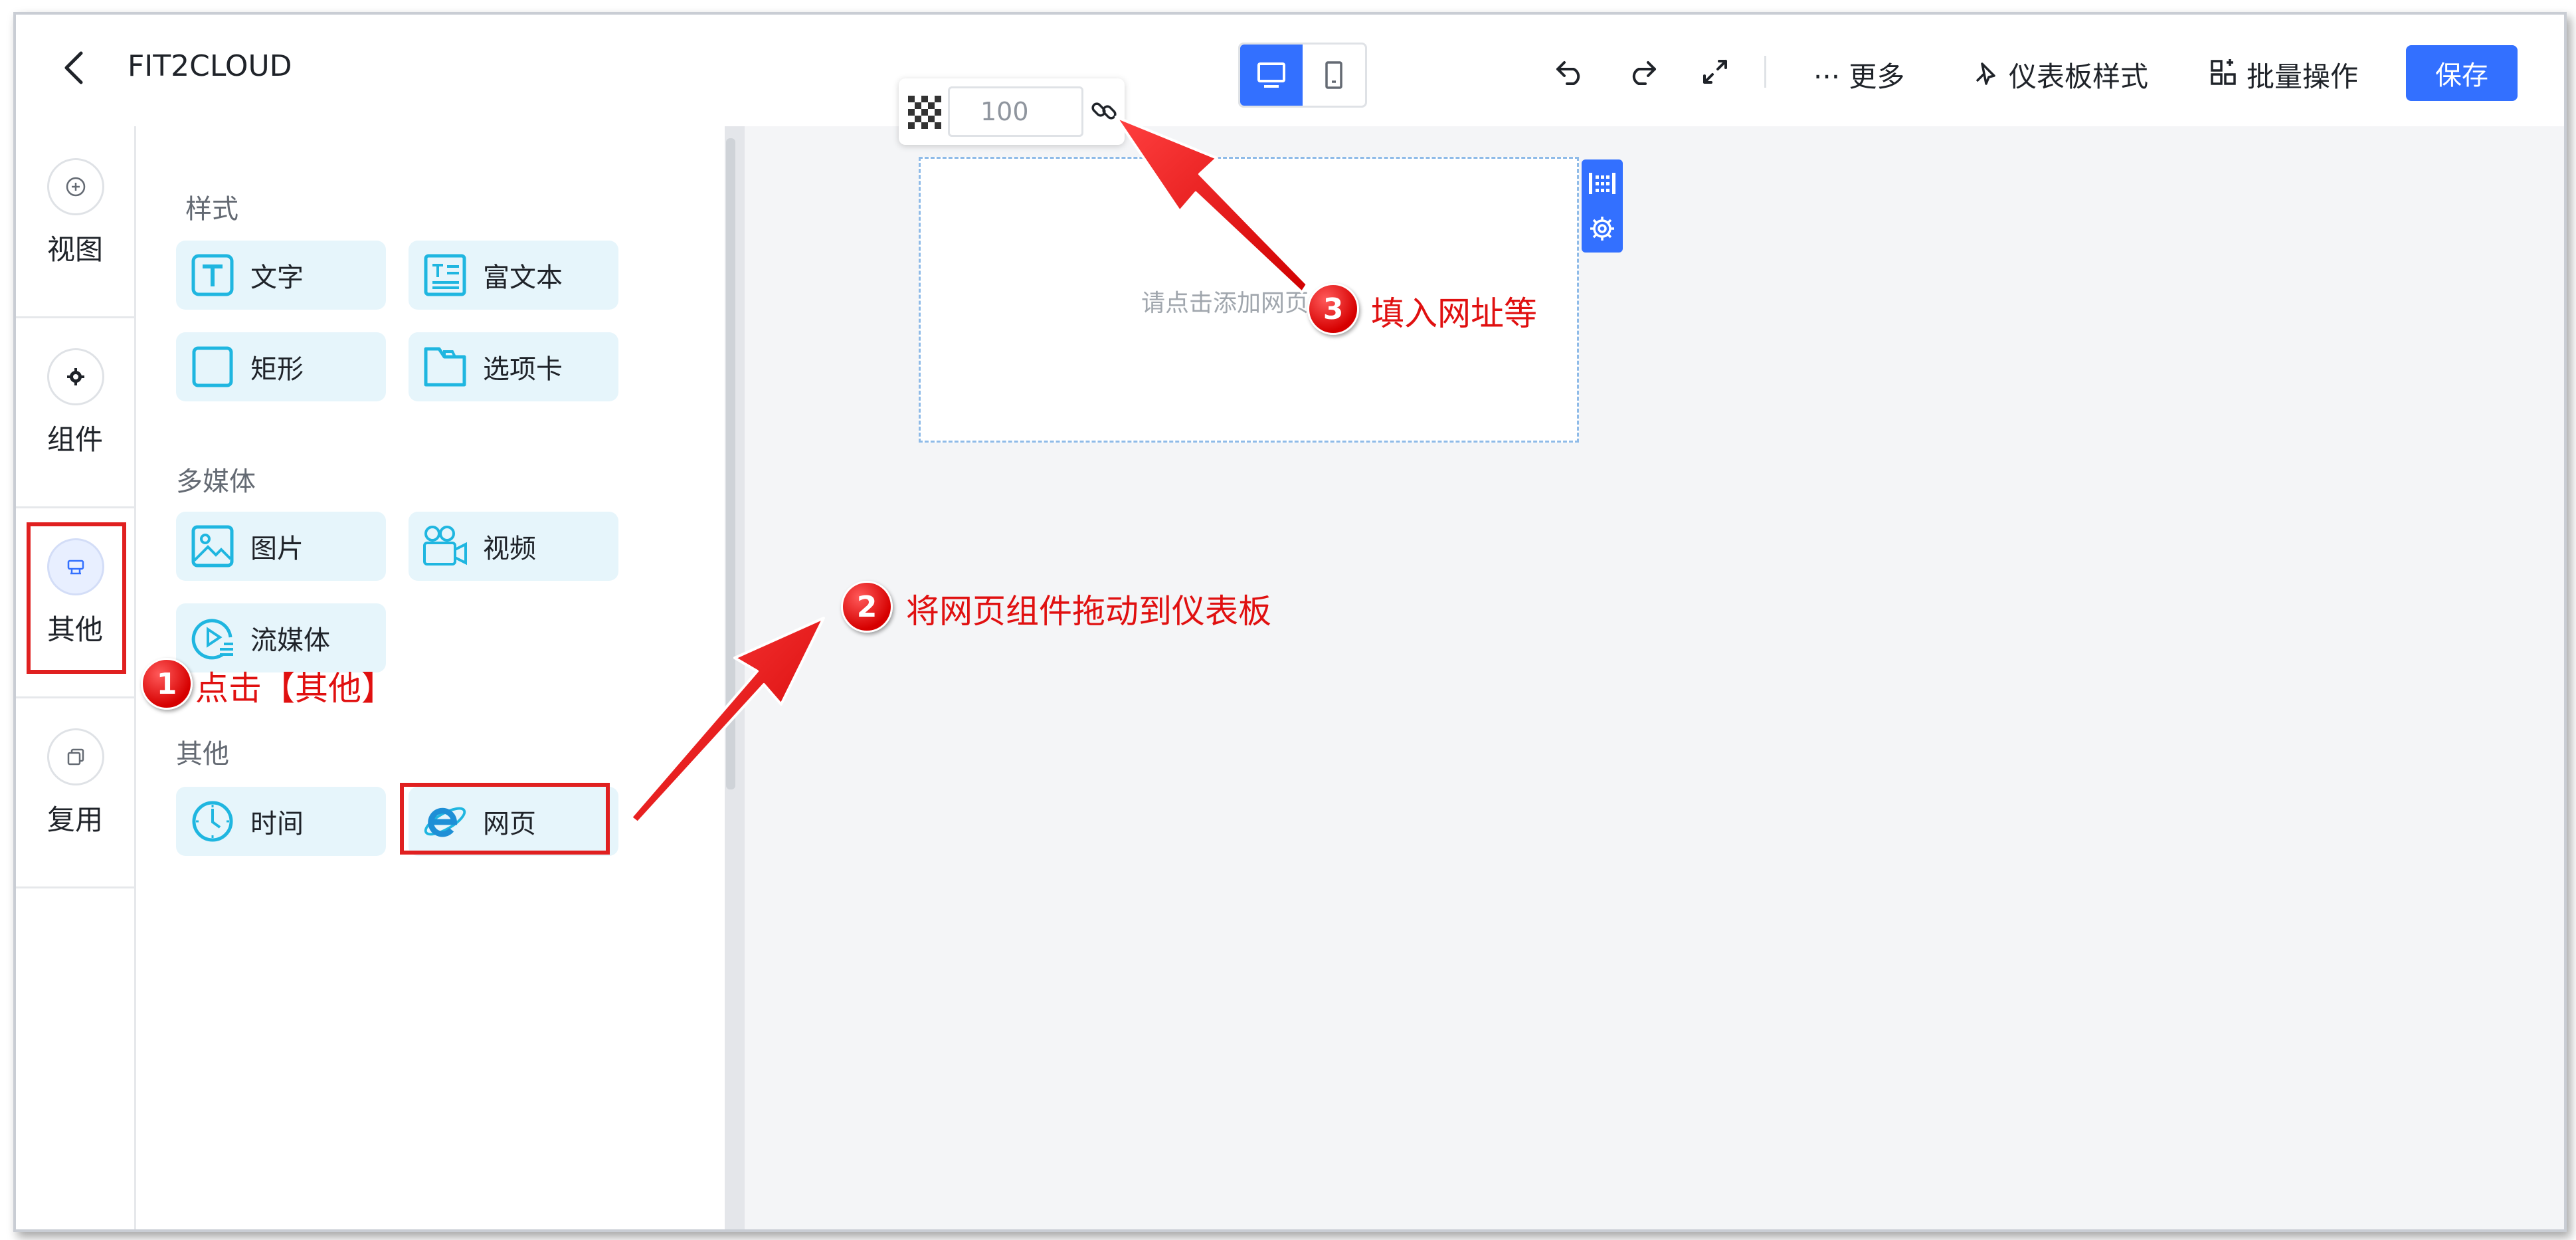 This screenshot has width=2576, height=1240. Describe the element at coordinates (290, 640) in the screenshot. I see `component-label: 流媒体` at that location.